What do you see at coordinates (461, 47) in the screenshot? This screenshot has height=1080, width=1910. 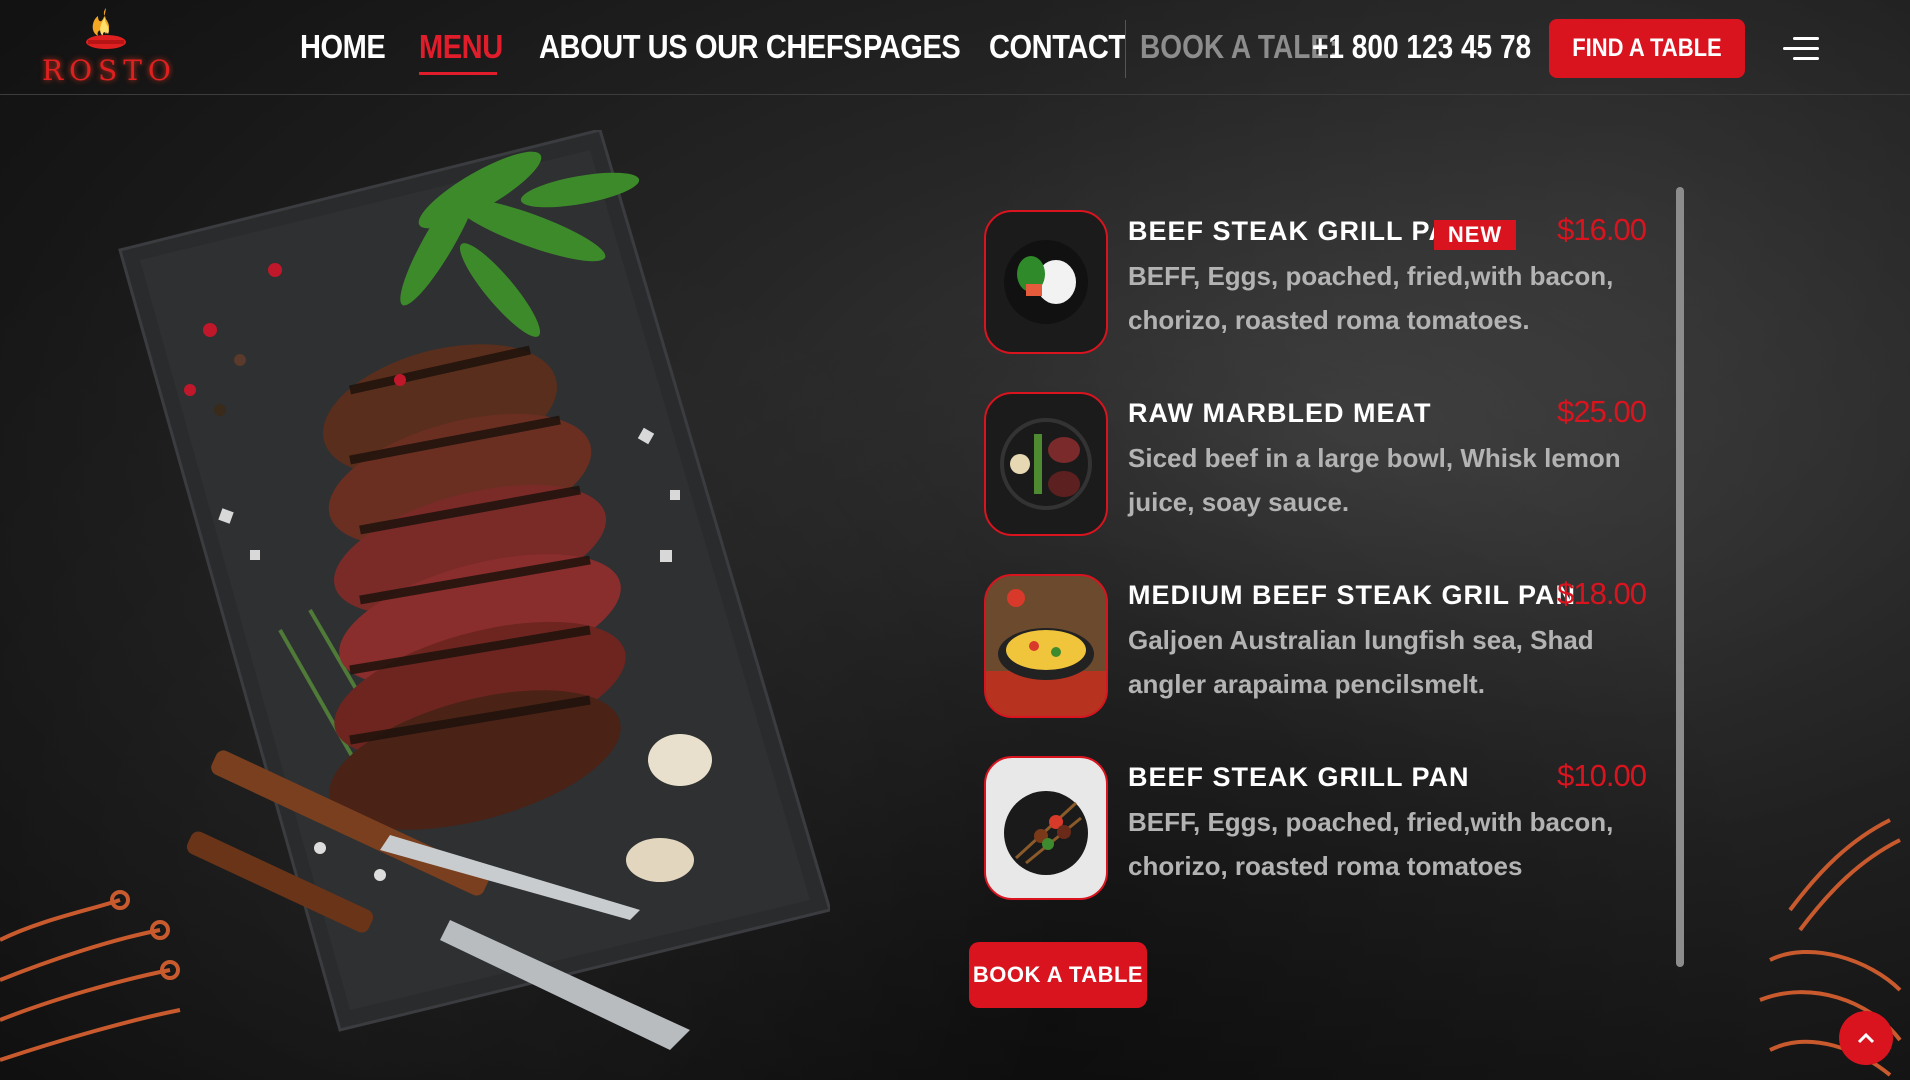 I see `nav-item-menu: MENU` at bounding box center [461, 47].